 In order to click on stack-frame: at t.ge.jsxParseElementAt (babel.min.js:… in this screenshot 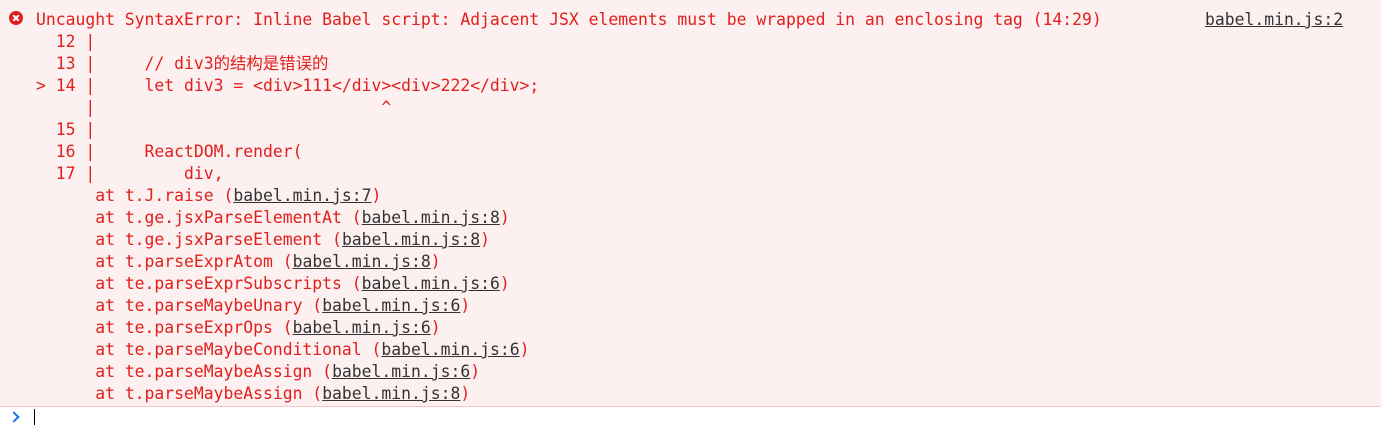, I will do `click(273, 217)`.